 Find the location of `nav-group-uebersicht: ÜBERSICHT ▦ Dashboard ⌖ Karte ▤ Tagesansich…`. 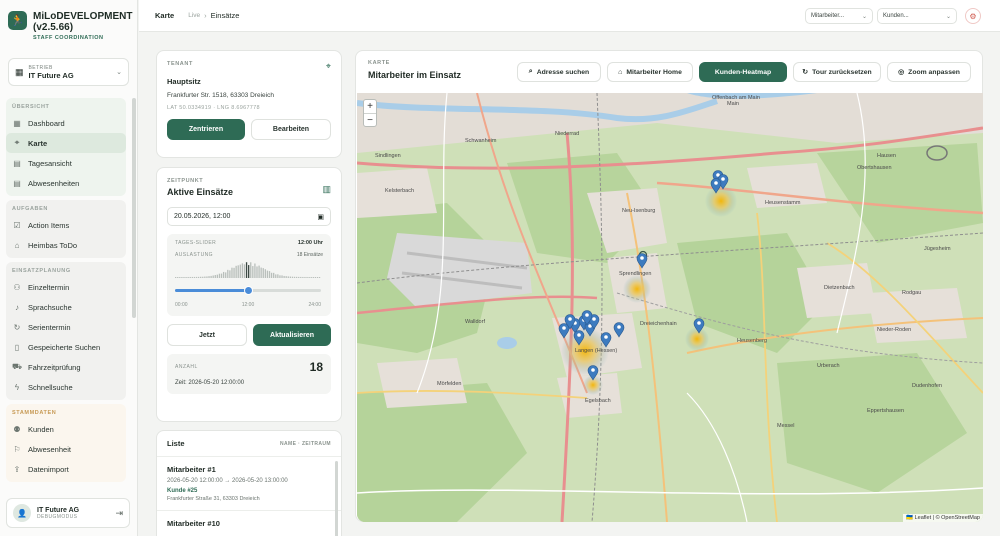

nav-group-uebersicht: ÜBERSICHT ▦ Dashboard ⌖ Karte ▤ Tagesansich… is located at coordinates (66, 147).